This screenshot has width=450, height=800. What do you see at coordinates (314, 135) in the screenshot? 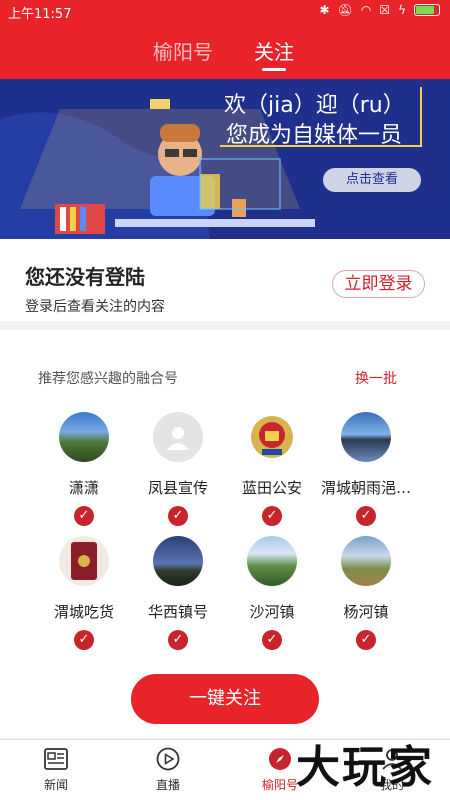
I see `banner-subheadline: 您成为自媒体一员` at bounding box center [314, 135].